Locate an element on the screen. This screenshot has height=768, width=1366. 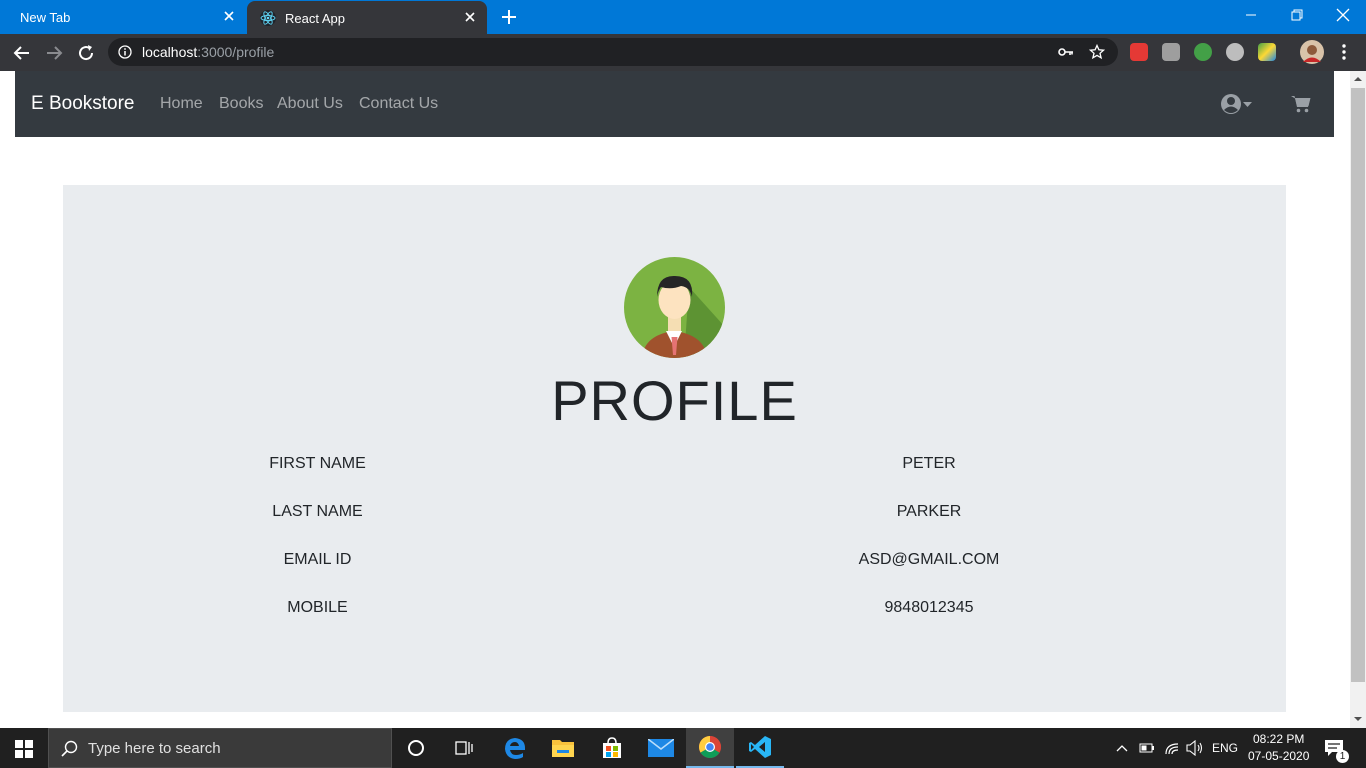
edge-browser-icon is located at coordinates (515, 748).